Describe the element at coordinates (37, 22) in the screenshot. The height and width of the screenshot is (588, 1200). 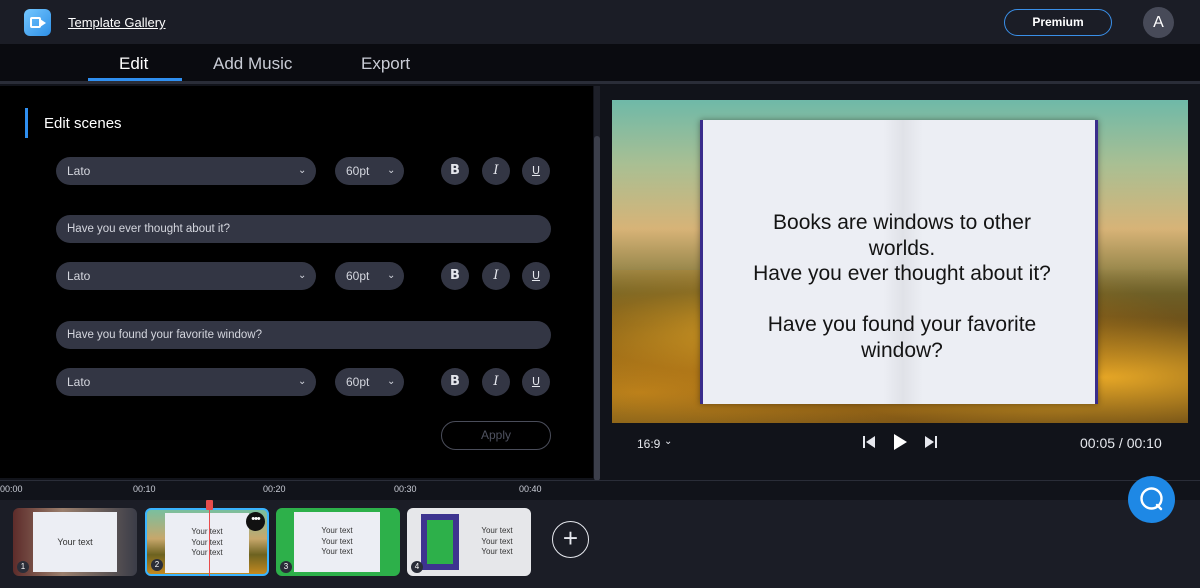
I see `app-logo-icon` at that location.